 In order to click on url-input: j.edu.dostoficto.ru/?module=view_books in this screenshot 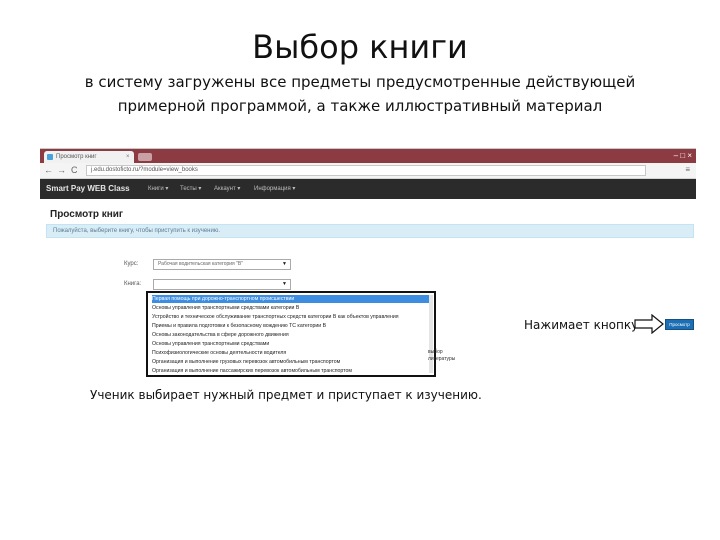, I will do `click(366, 170)`.